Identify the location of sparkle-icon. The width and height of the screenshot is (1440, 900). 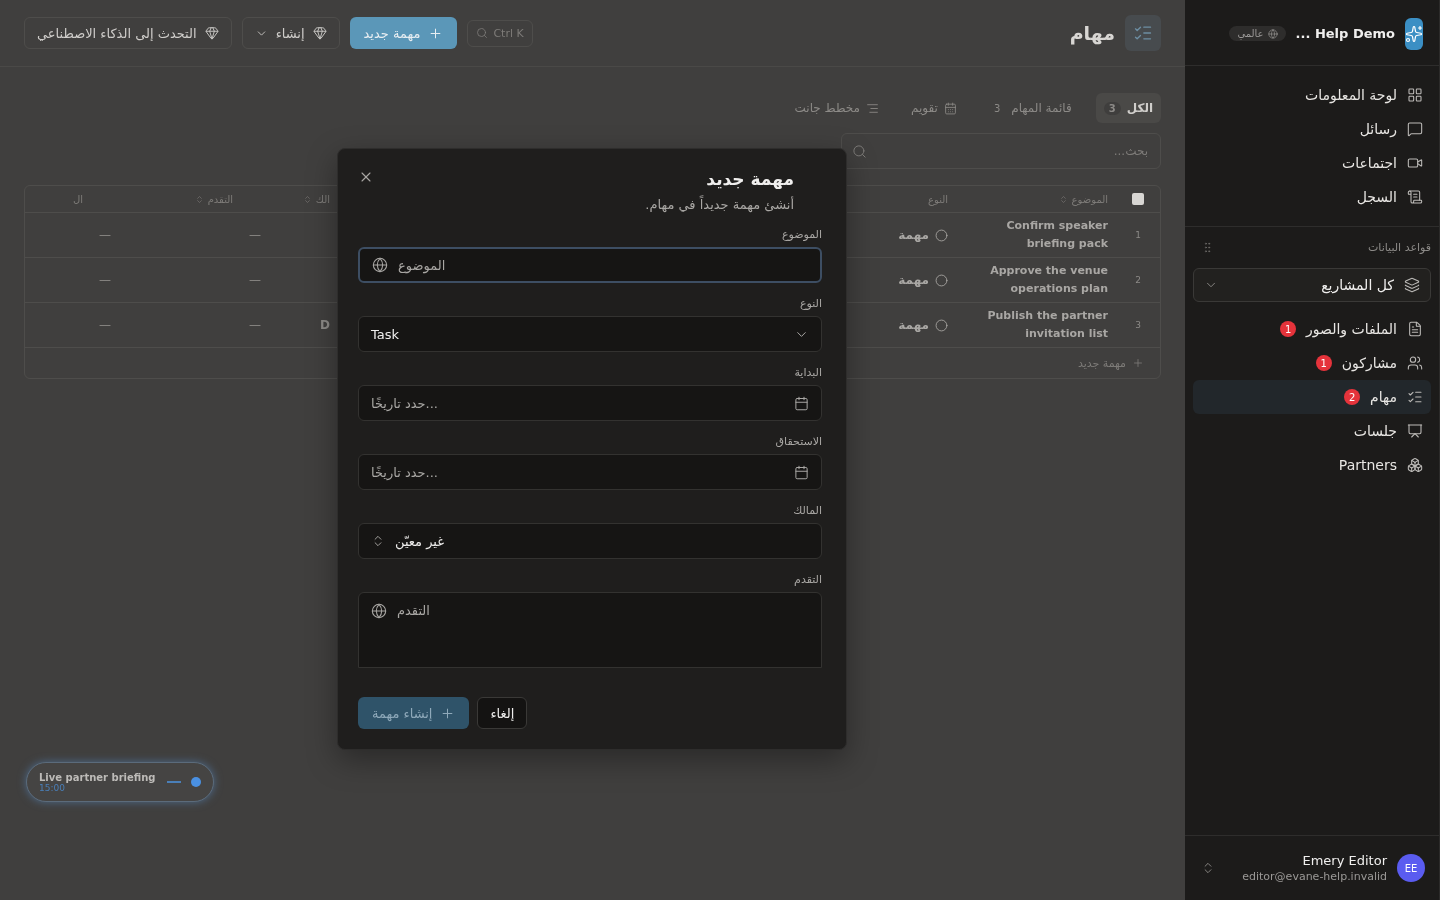
(1414, 33).